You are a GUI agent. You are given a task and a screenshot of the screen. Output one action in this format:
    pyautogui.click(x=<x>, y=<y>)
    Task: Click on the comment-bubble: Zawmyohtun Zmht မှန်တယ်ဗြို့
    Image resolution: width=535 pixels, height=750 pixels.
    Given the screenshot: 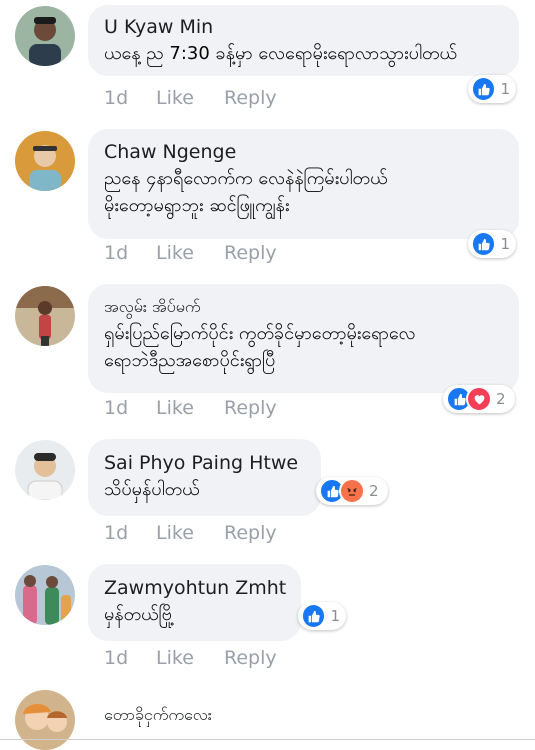 What is the action you would take?
    pyautogui.click(x=194, y=602)
    